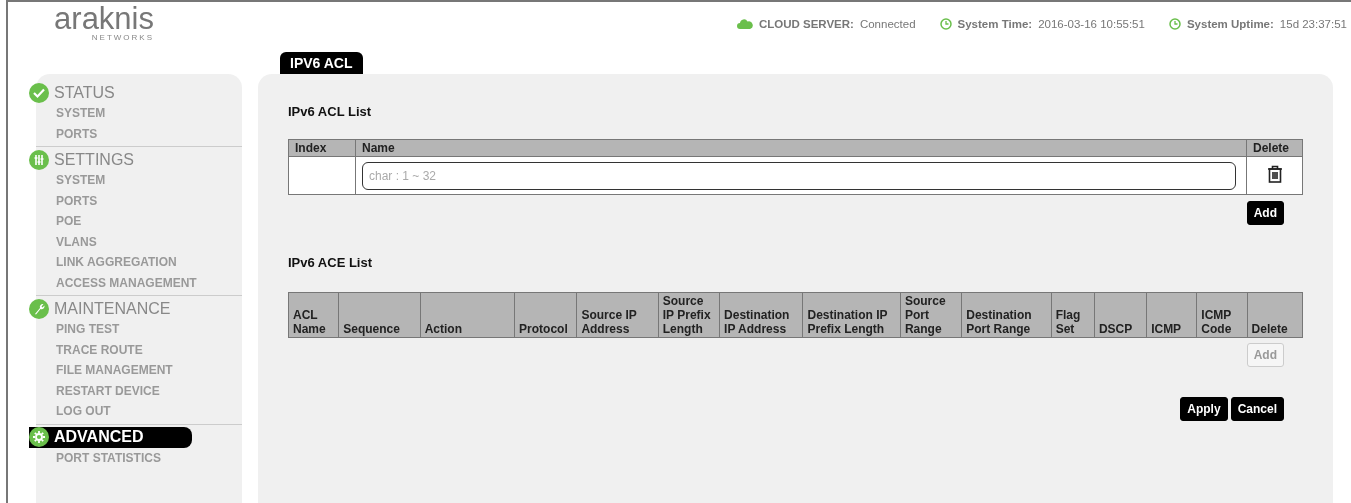 The height and width of the screenshot is (503, 1351). I want to click on column-header: Destination IP Address, so click(761, 315).